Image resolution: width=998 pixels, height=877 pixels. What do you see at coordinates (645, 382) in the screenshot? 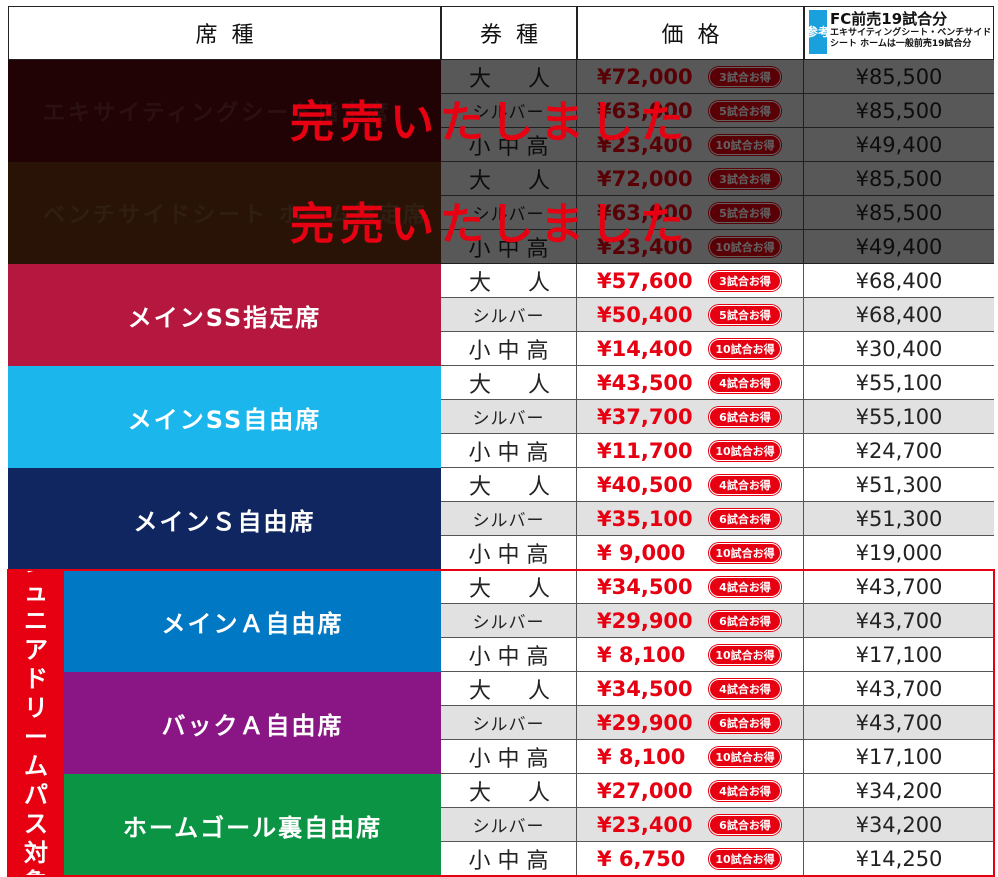
I see `price-value: ¥43,500` at bounding box center [645, 382].